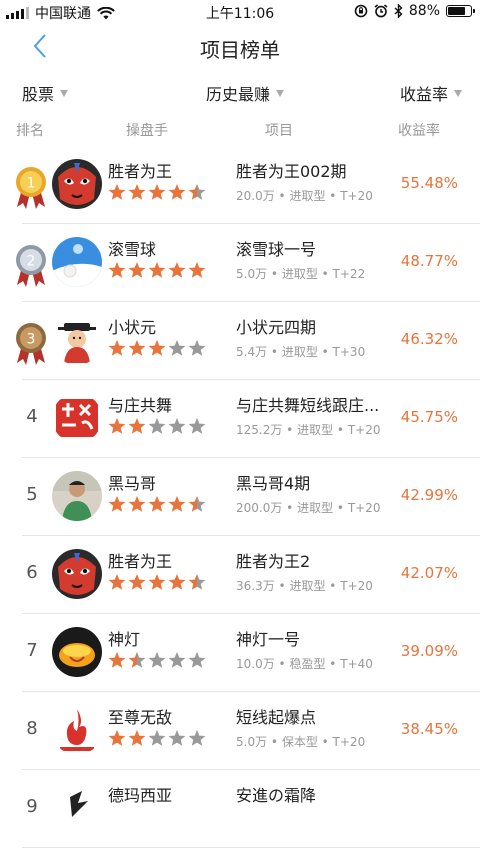 The image size is (480, 848). Describe the element at coordinates (140, 405) in the screenshot. I see `trader-name: 与庄共舞` at that location.